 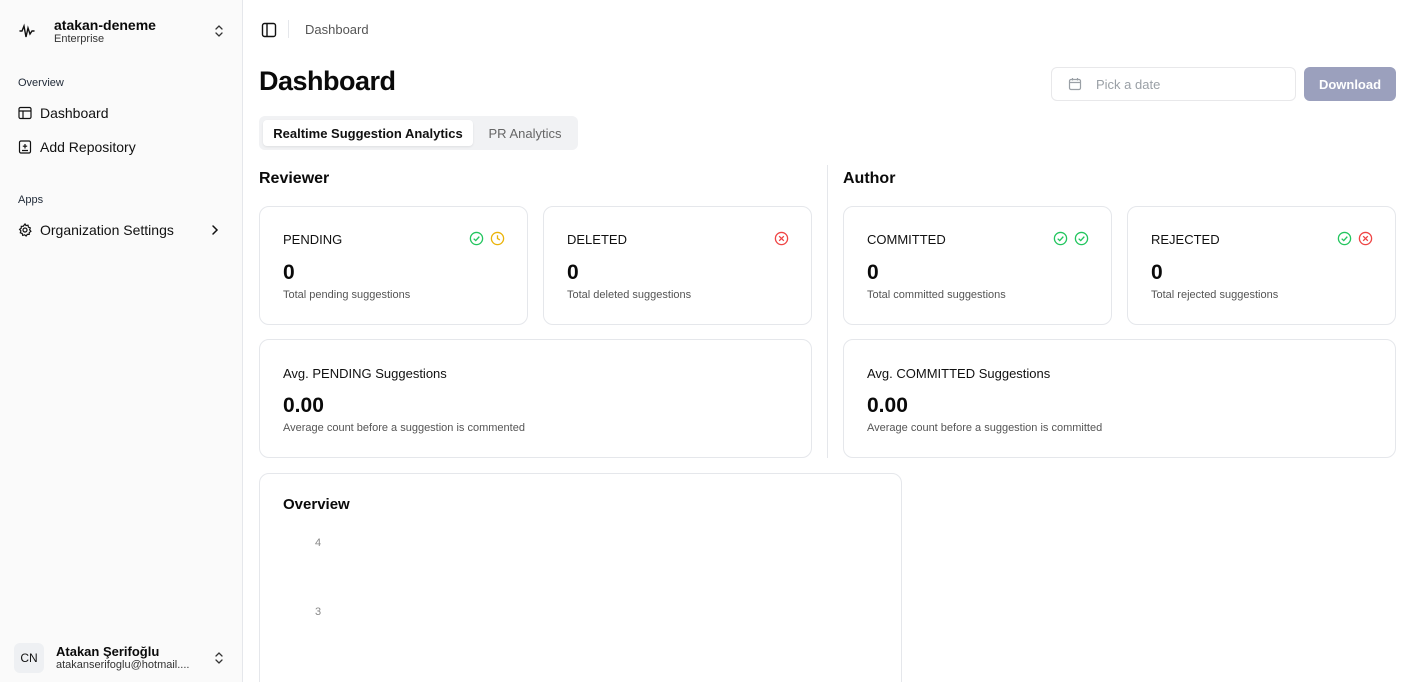 I want to click on layout-icon, so click(x=25, y=113).